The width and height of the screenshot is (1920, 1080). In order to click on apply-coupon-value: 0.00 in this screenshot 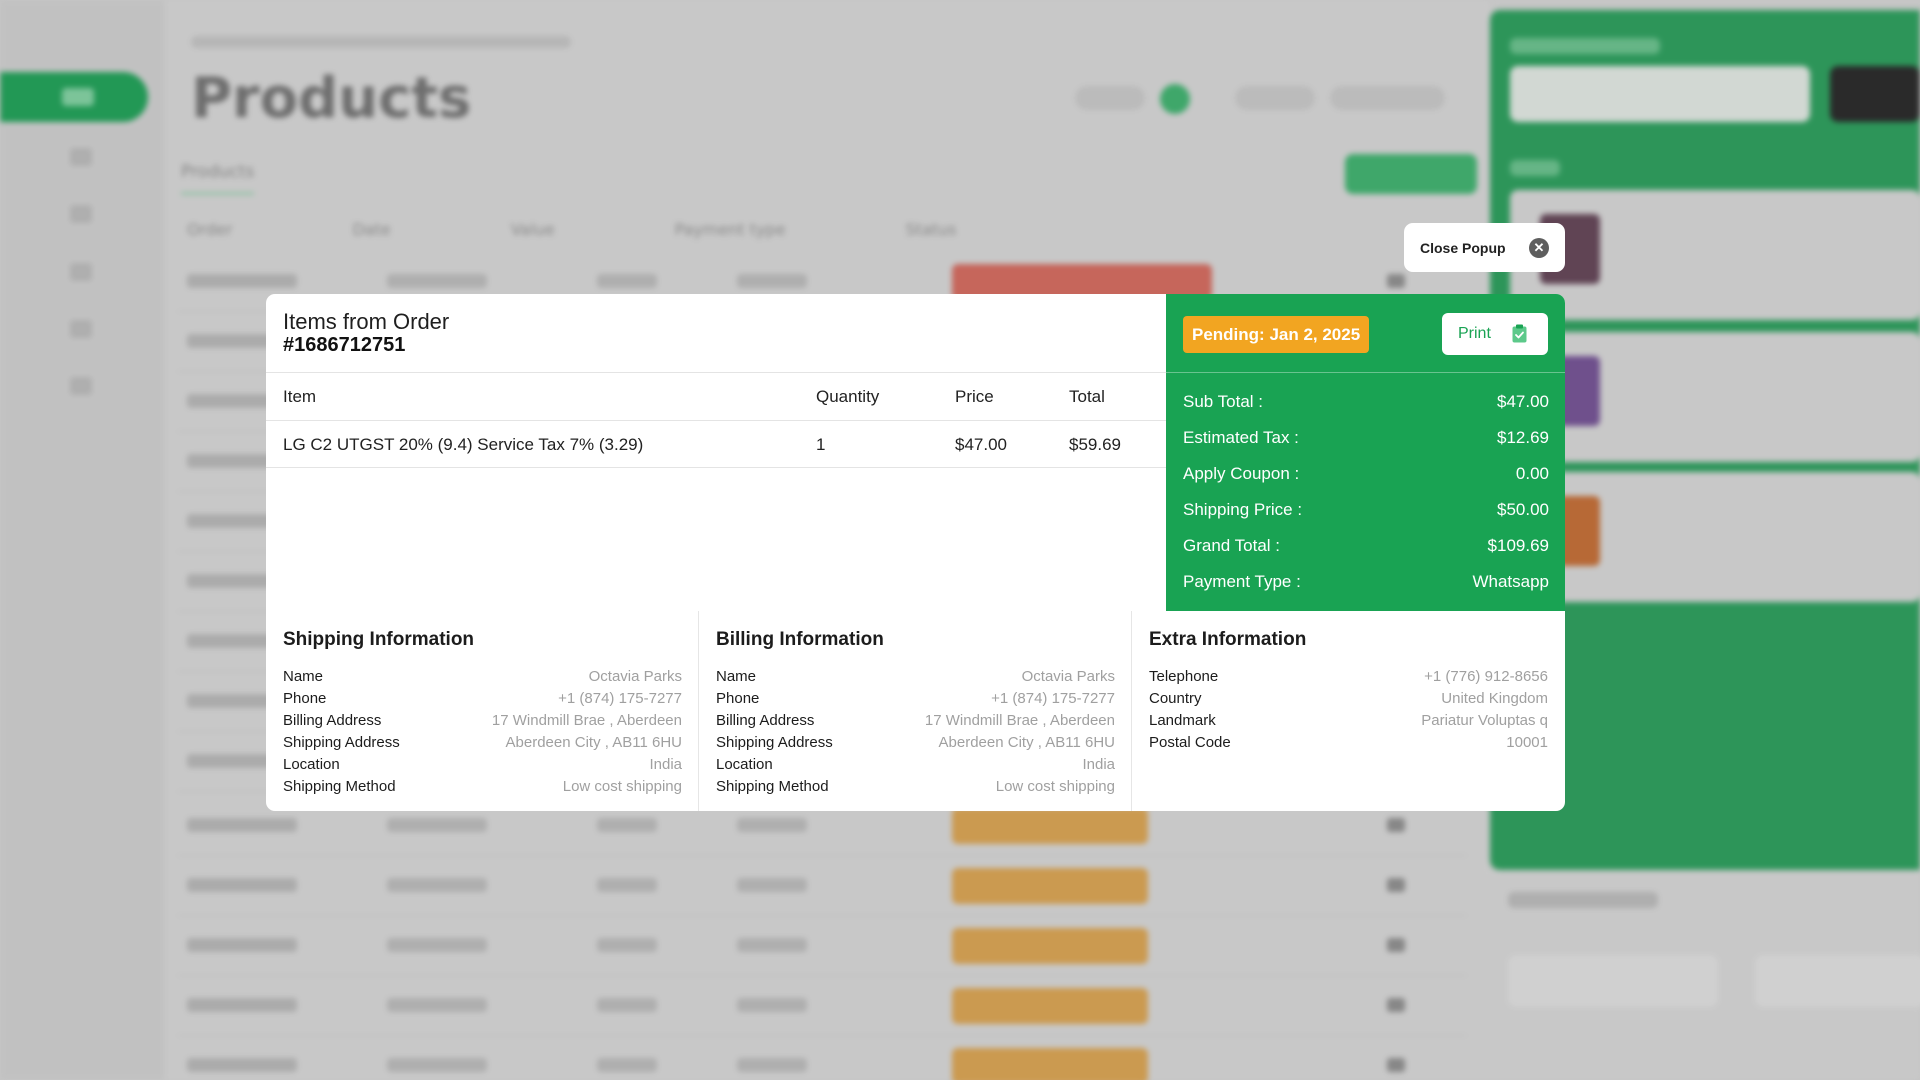, I will do `click(1532, 473)`.